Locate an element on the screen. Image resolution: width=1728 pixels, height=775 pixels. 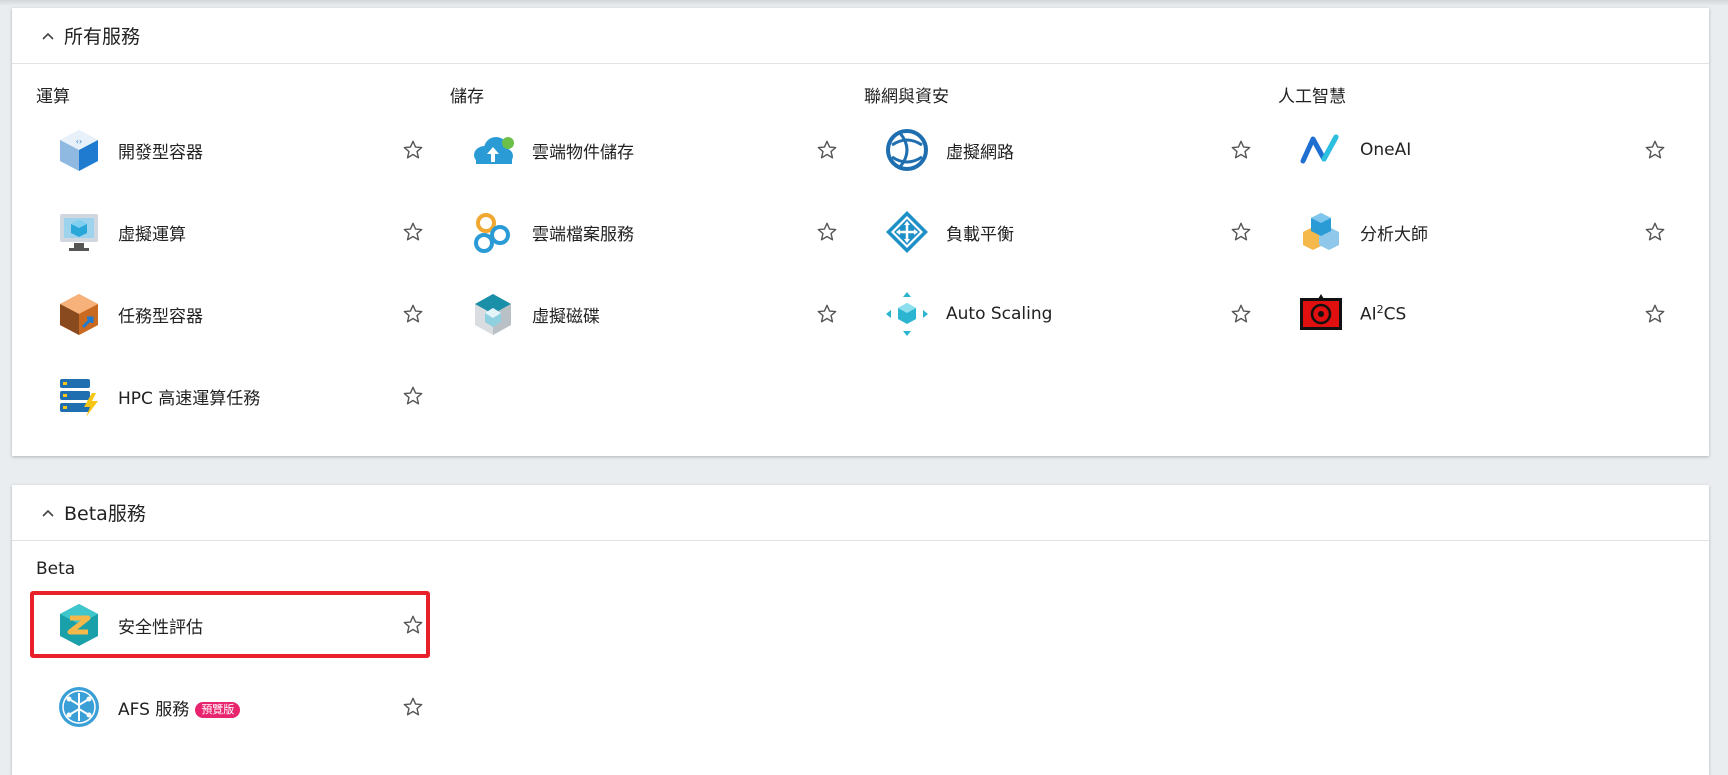
service-item-virtual-disk: 虛擬磁碟 is located at coordinates (650, 314).